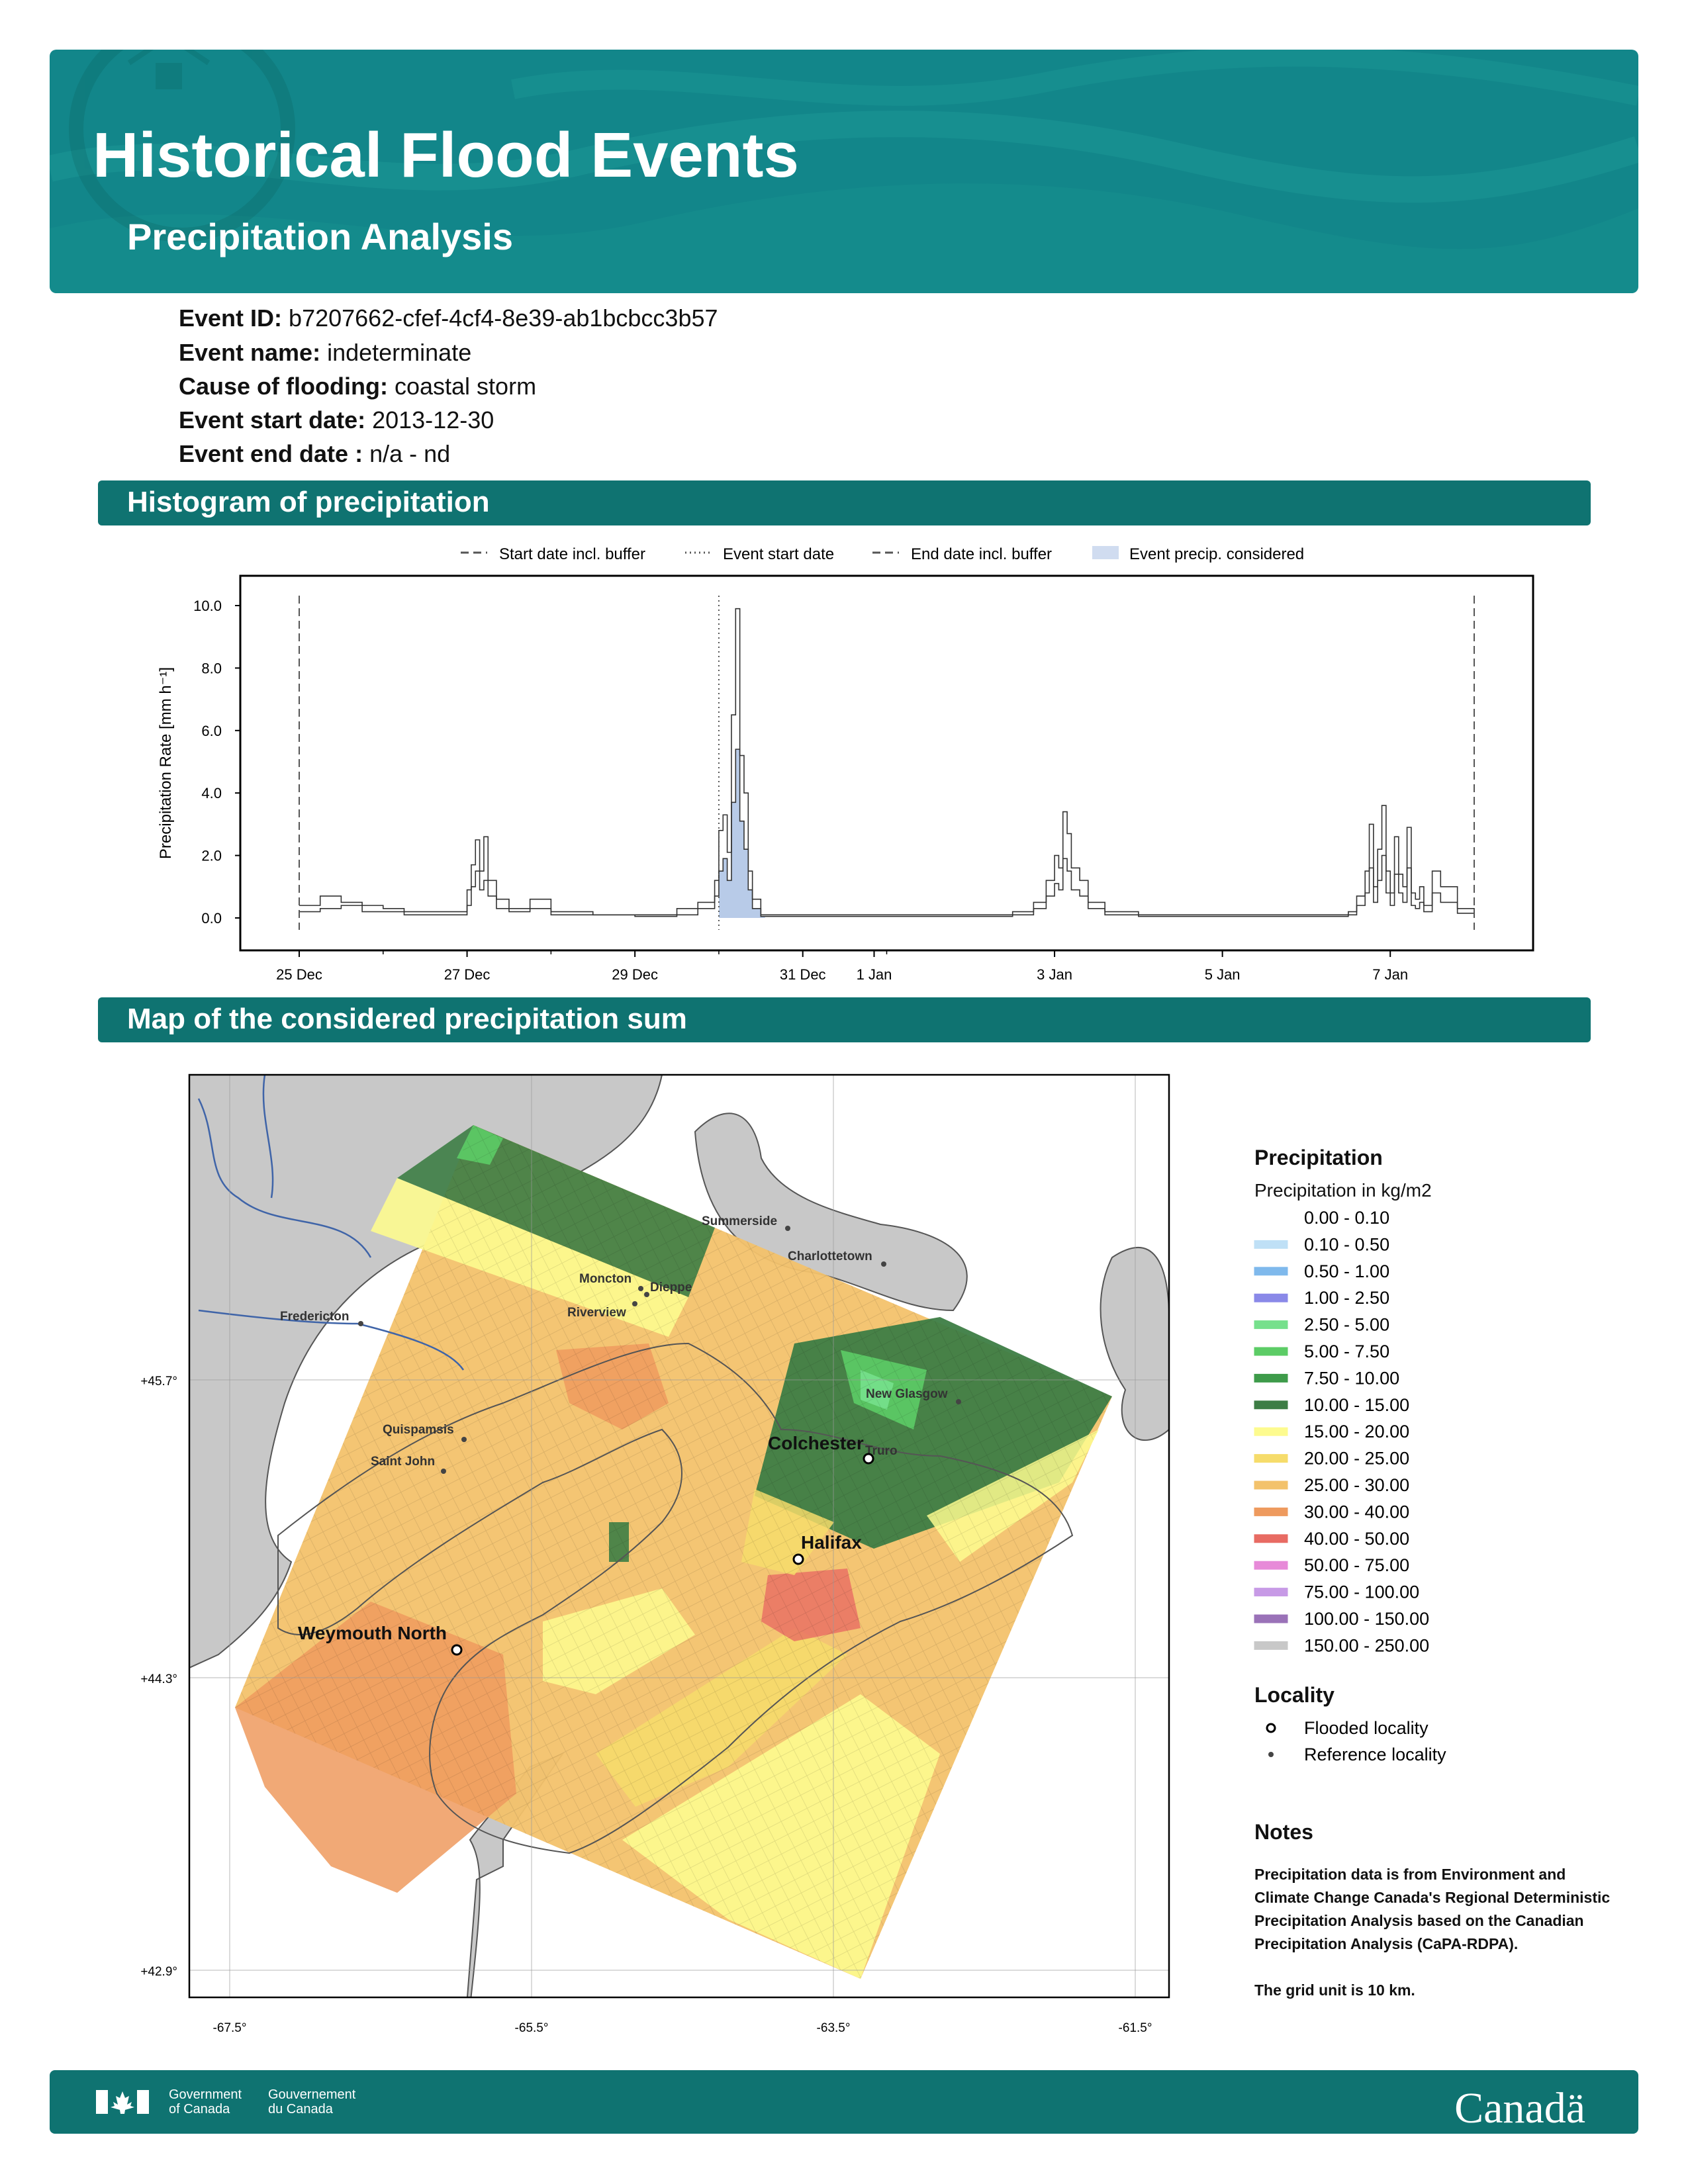 The height and width of the screenshot is (2184, 1688). What do you see at coordinates (834, 2028) in the screenshot?
I see `lon-label: -63.5°` at bounding box center [834, 2028].